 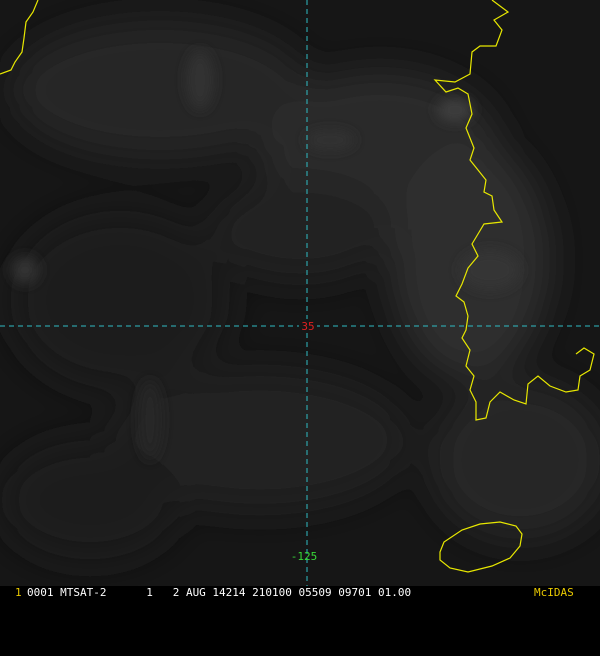 What do you see at coordinates (304, 556) in the screenshot?
I see `longitude-label: -125` at bounding box center [304, 556].